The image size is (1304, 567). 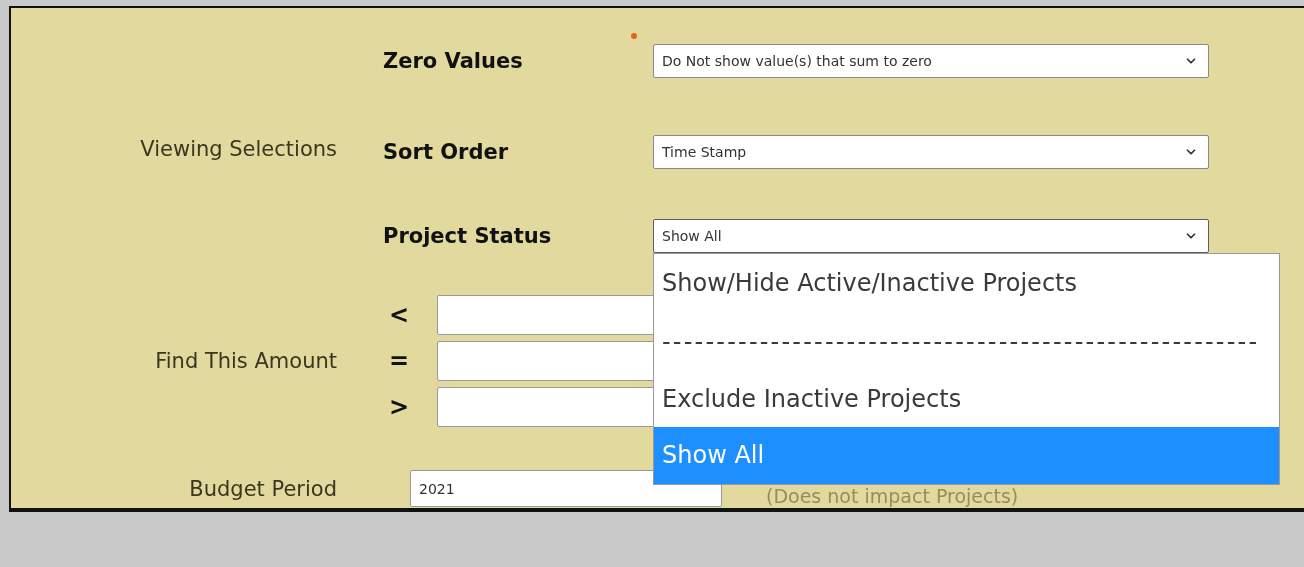 I want to click on field-label: Zero Values, so click(x=453, y=61).